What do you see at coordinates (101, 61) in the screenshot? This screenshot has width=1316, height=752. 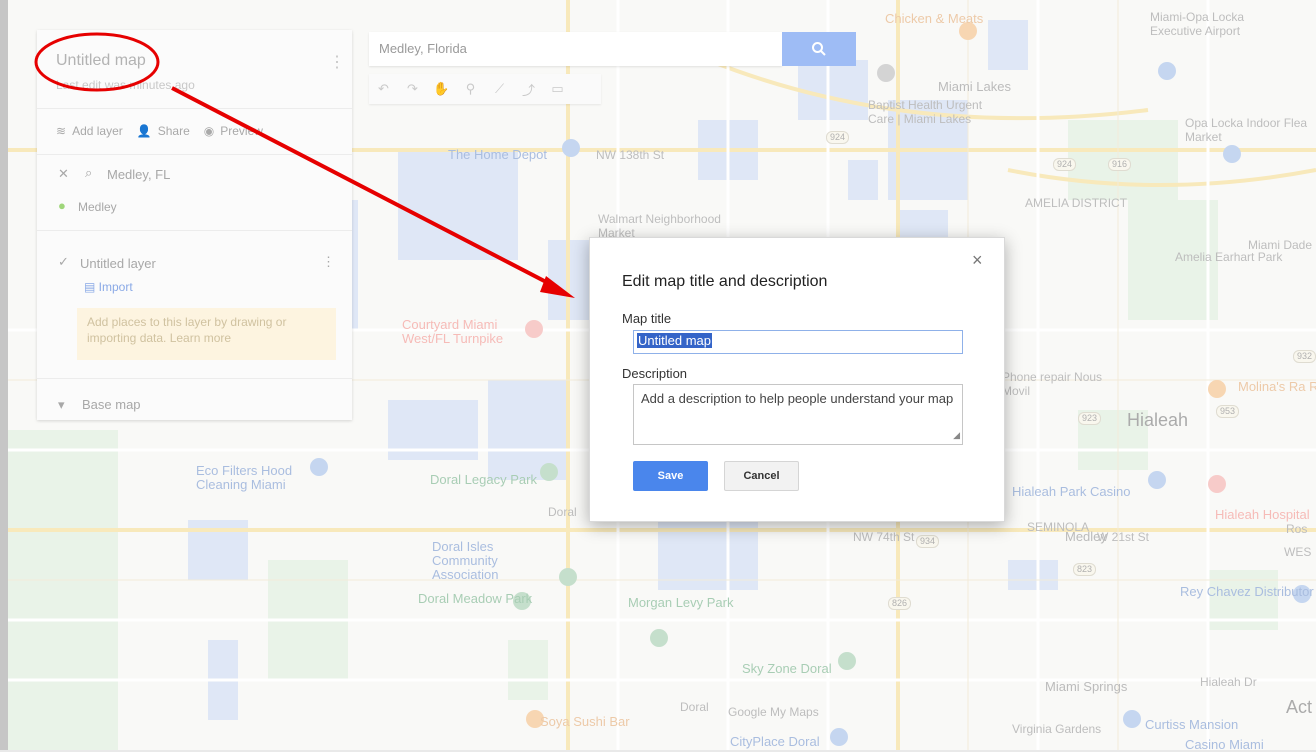 I see `map-title: Untitled map` at bounding box center [101, 61].